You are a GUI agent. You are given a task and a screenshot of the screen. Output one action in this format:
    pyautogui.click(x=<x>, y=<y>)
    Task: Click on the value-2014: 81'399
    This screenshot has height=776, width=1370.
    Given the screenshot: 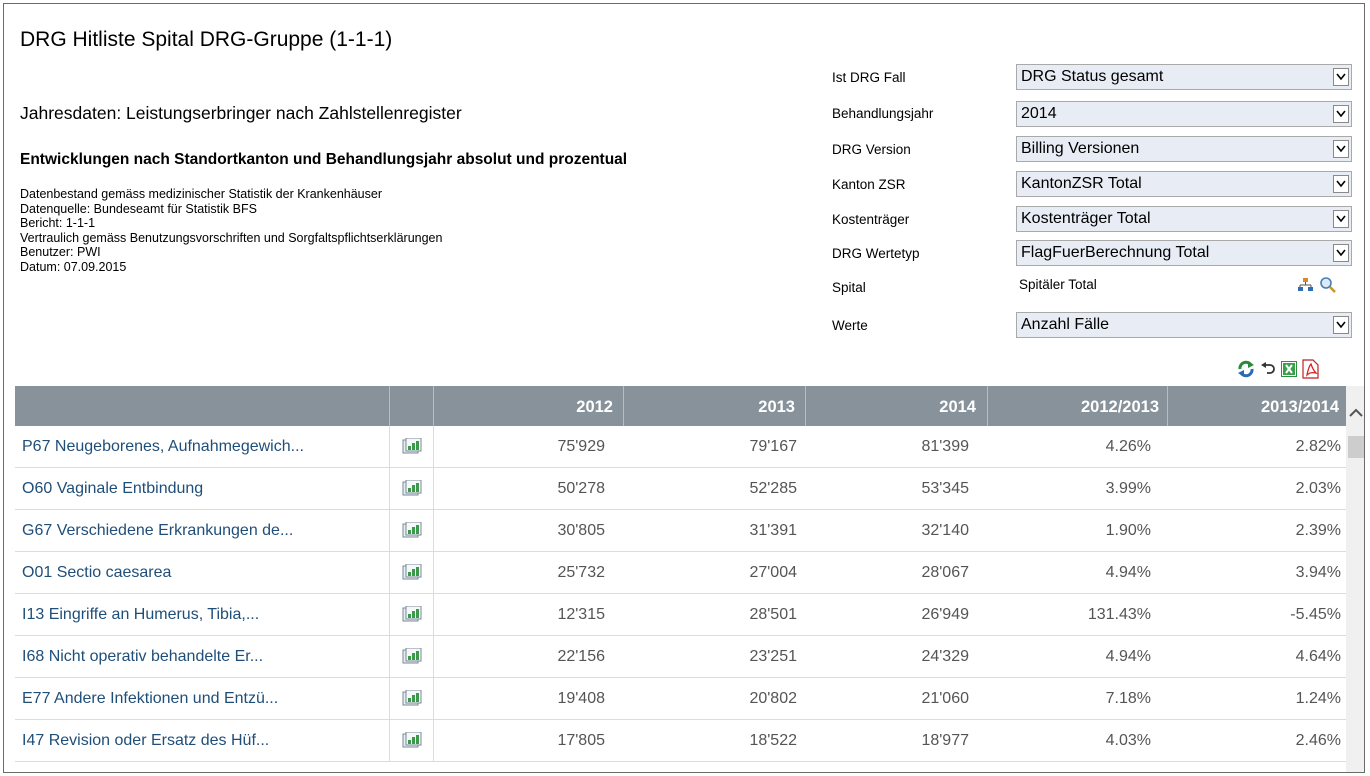 What is the action you would take?
    pyautogui.click(x=945, y=446)
    